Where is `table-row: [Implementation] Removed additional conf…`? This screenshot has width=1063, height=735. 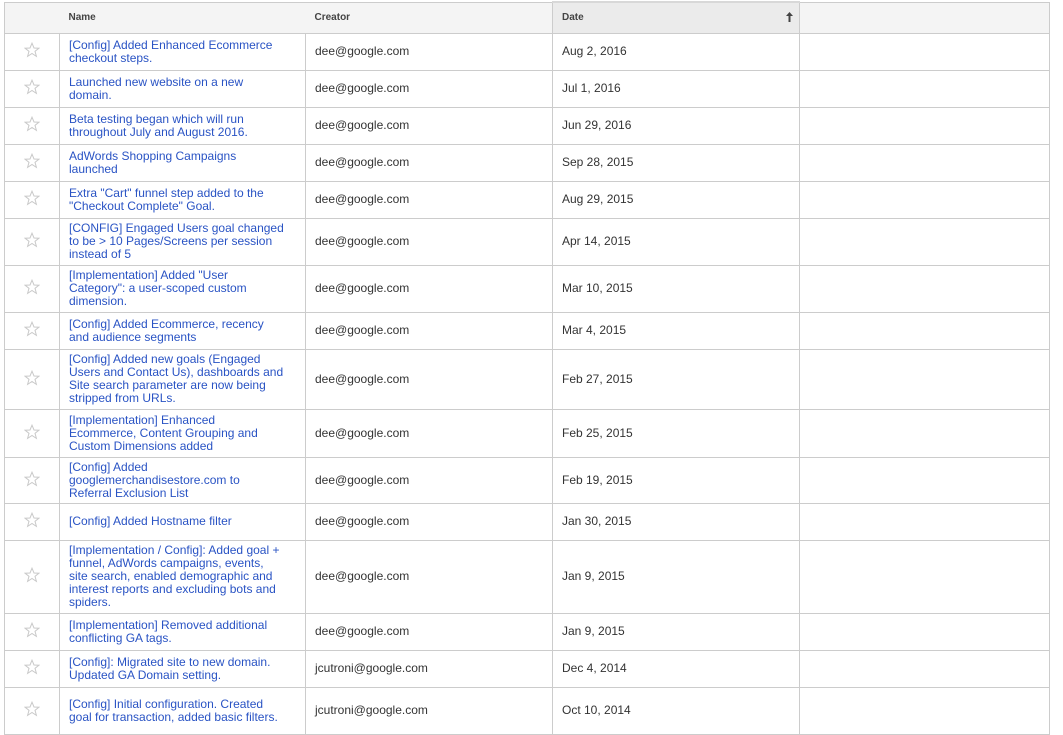 table-row: [Implementation] Removed additional conf… is located at coordinates (527, 631).